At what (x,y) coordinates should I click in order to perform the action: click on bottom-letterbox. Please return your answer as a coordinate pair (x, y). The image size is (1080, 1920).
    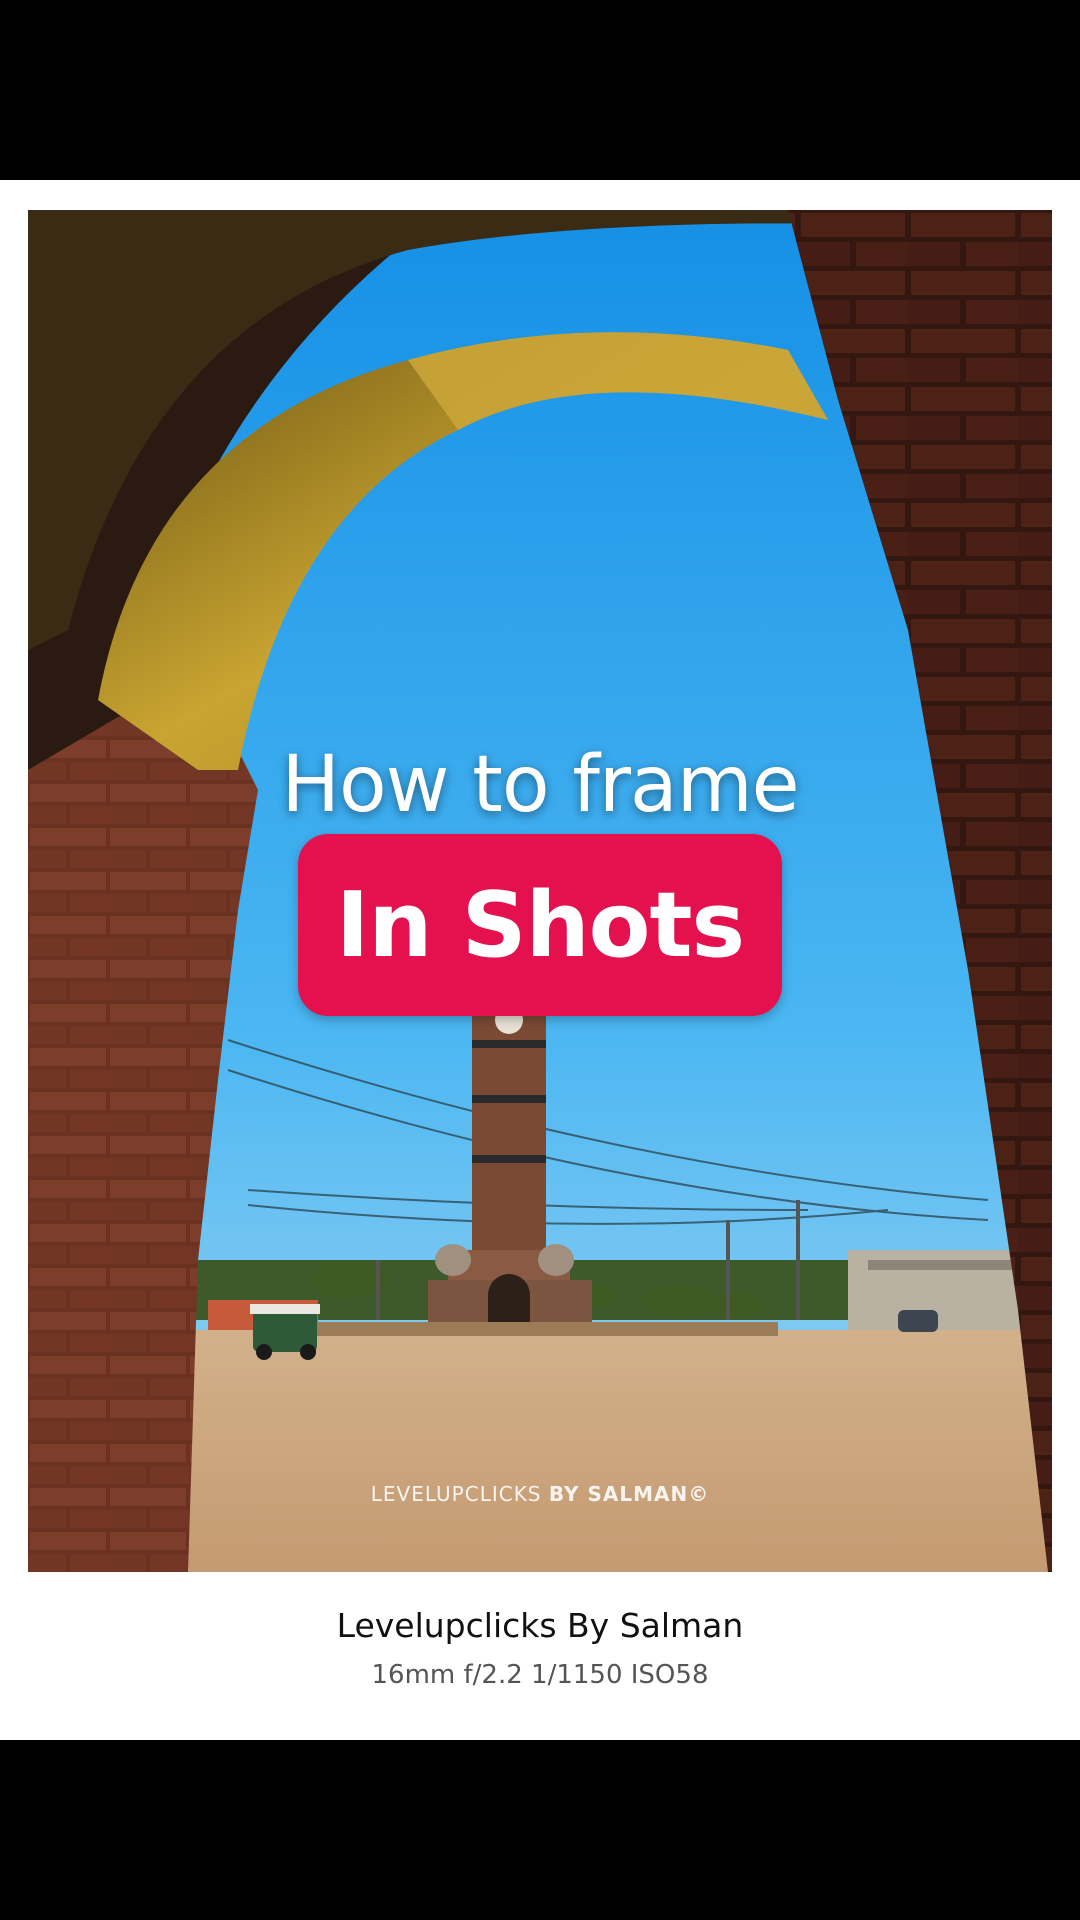
    Looking at the image, I should click on (540, 1830).